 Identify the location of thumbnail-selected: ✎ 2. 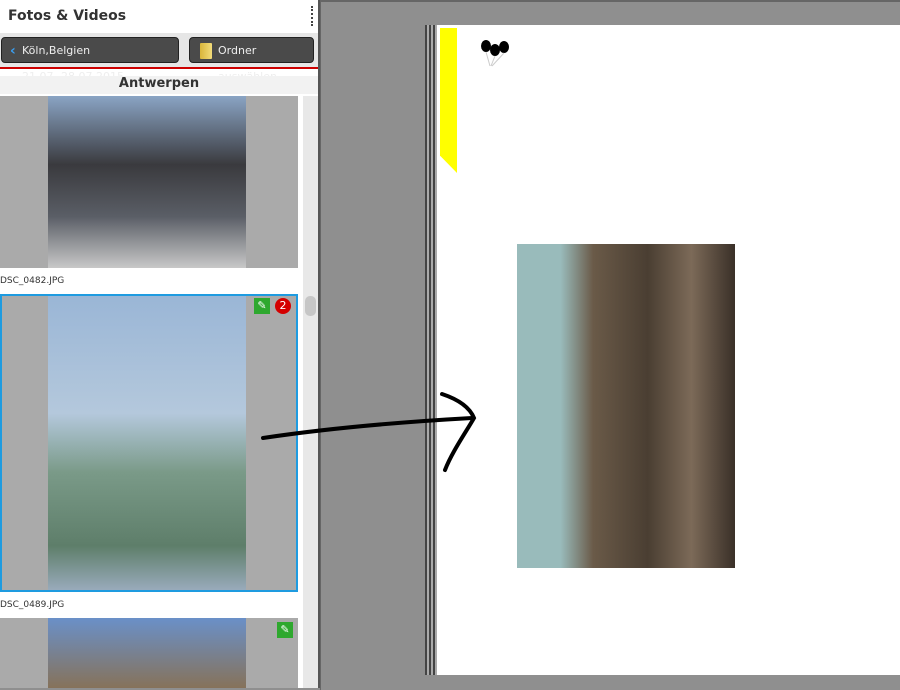
(149, 443).